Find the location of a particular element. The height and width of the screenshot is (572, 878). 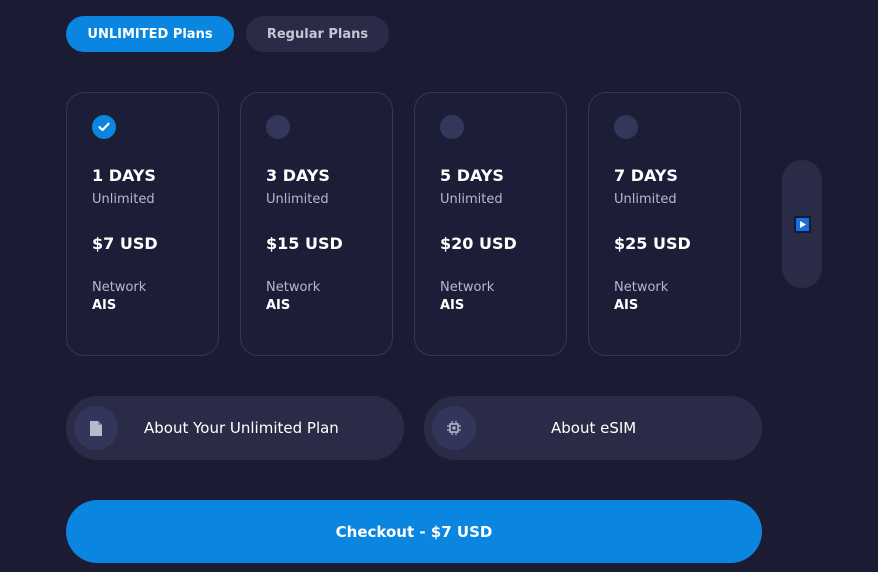

plan-duration: 1 DAYS is located at coordinates (124, 175).